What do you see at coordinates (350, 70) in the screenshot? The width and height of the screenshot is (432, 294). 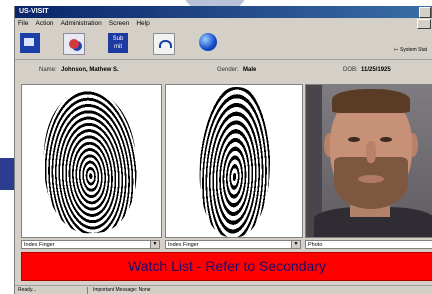 I see `dob-label: DOB:` at bounding box center [350, 70].